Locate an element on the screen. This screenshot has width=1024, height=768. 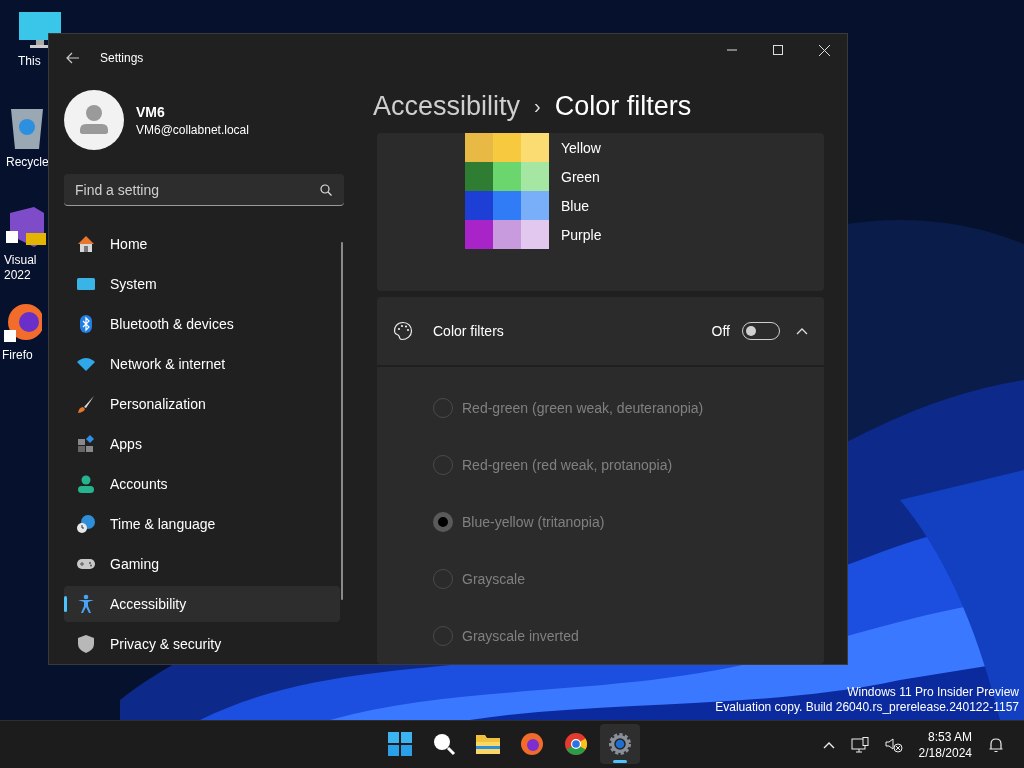
speaker-muted-icon is located at coordinates (893, 744).